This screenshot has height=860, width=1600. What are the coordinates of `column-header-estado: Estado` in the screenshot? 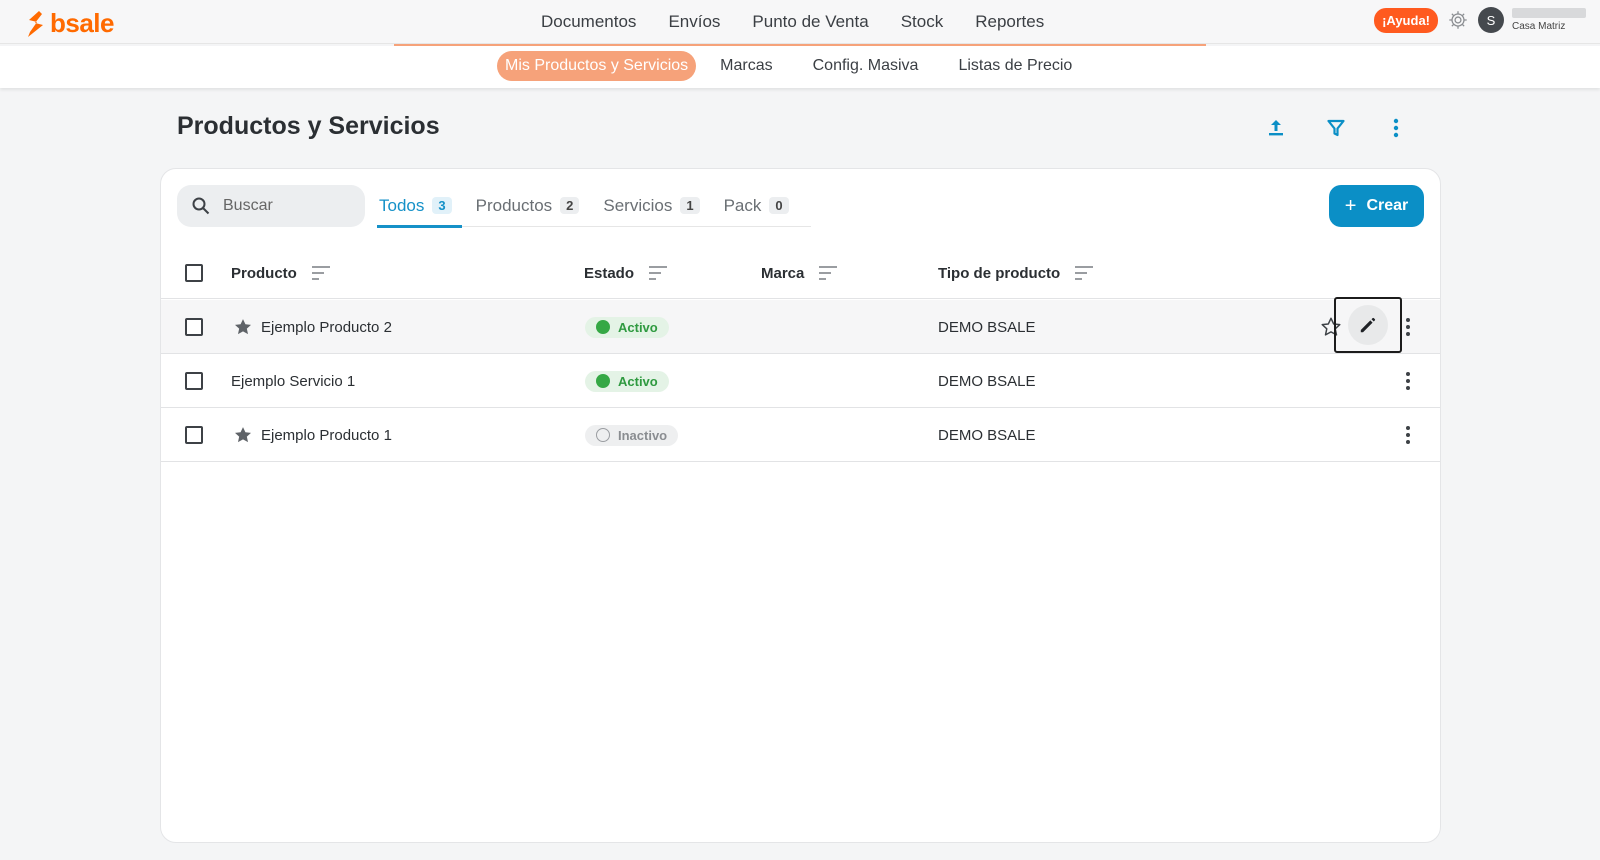 It's located at (626, 273).